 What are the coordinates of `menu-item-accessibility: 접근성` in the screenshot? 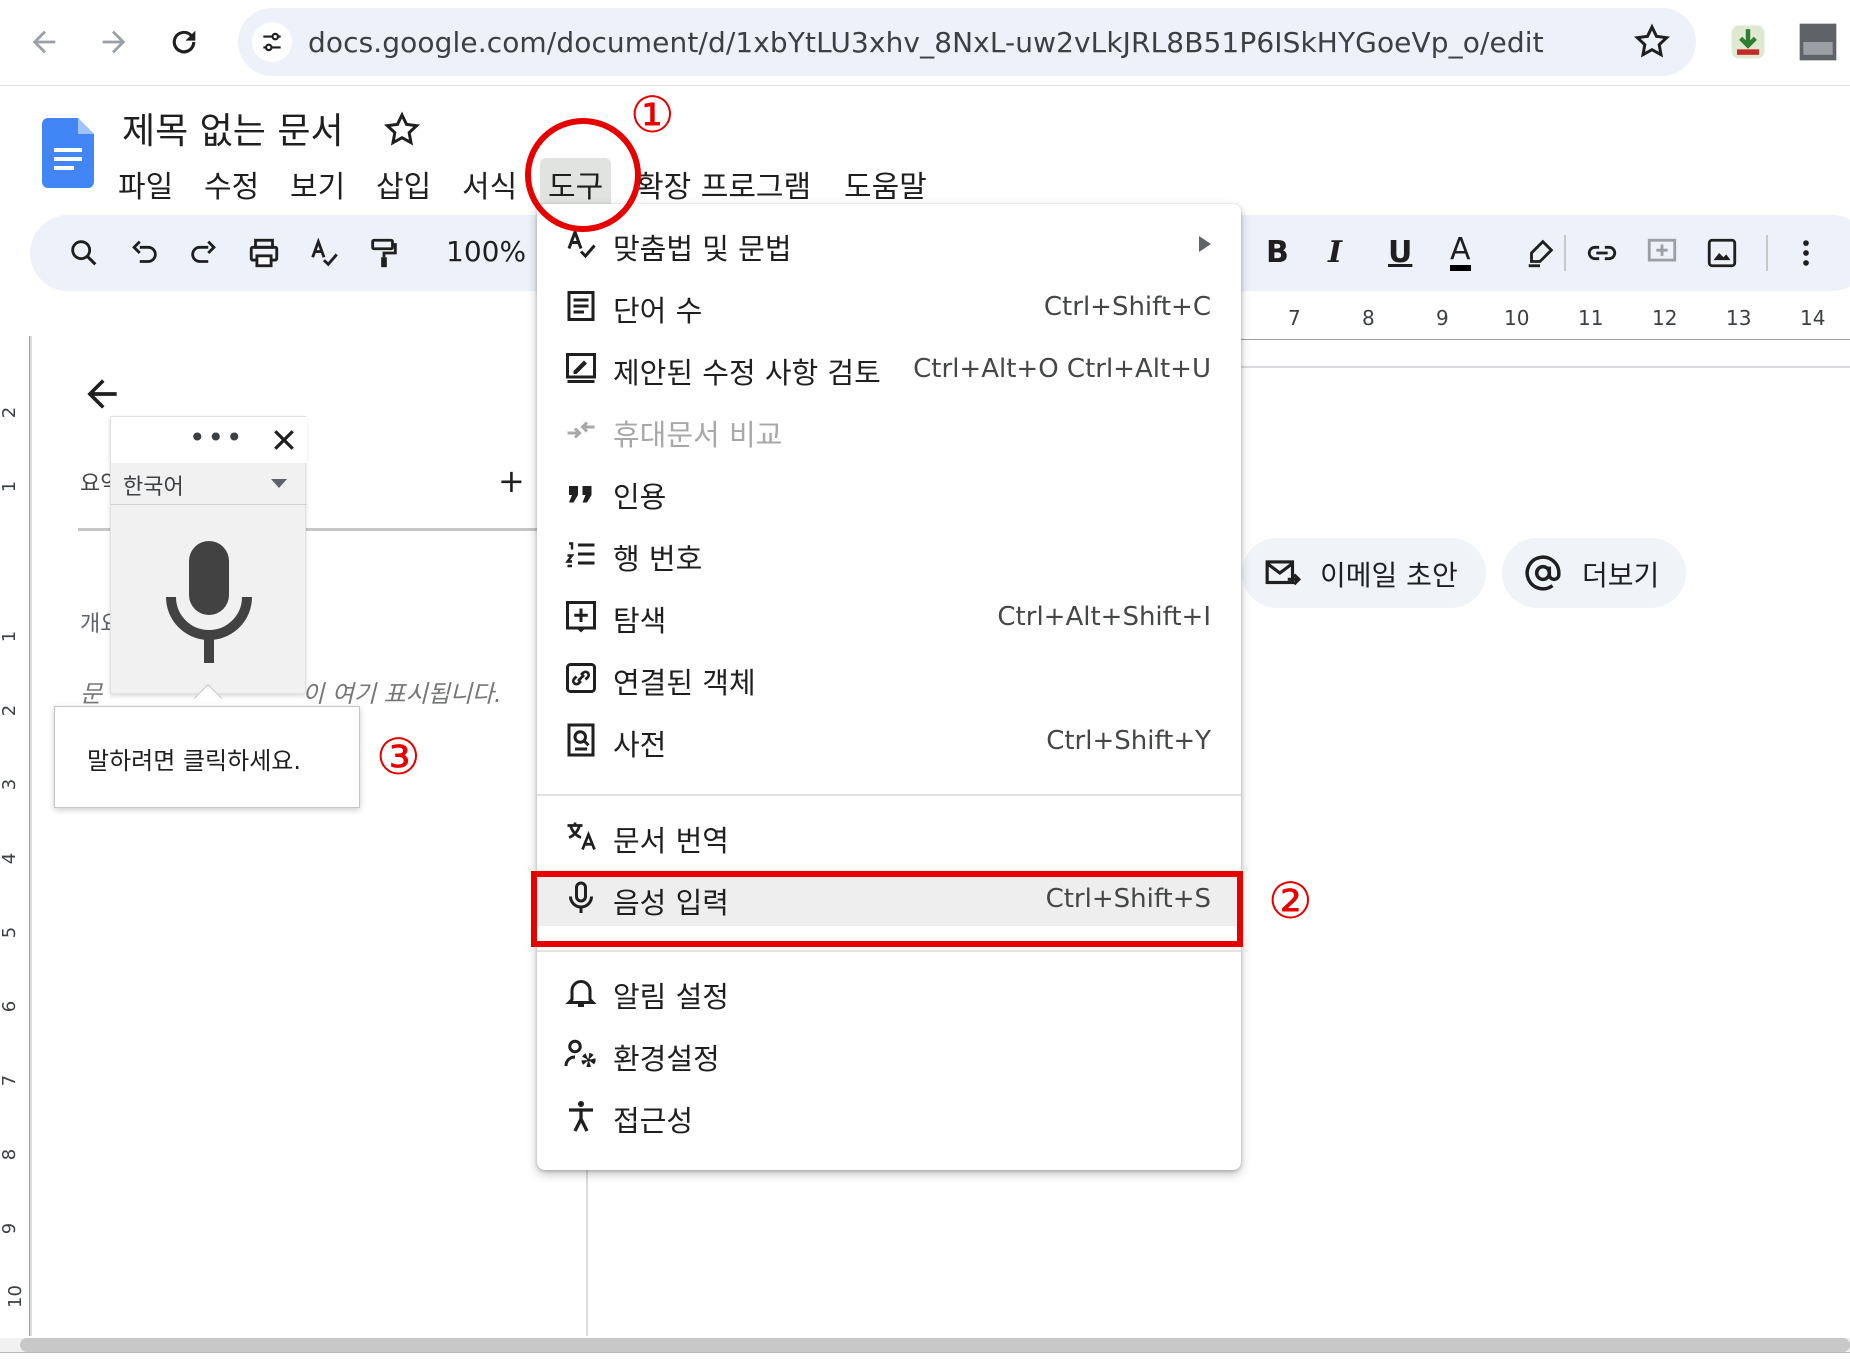 It's located at (889, 1116).